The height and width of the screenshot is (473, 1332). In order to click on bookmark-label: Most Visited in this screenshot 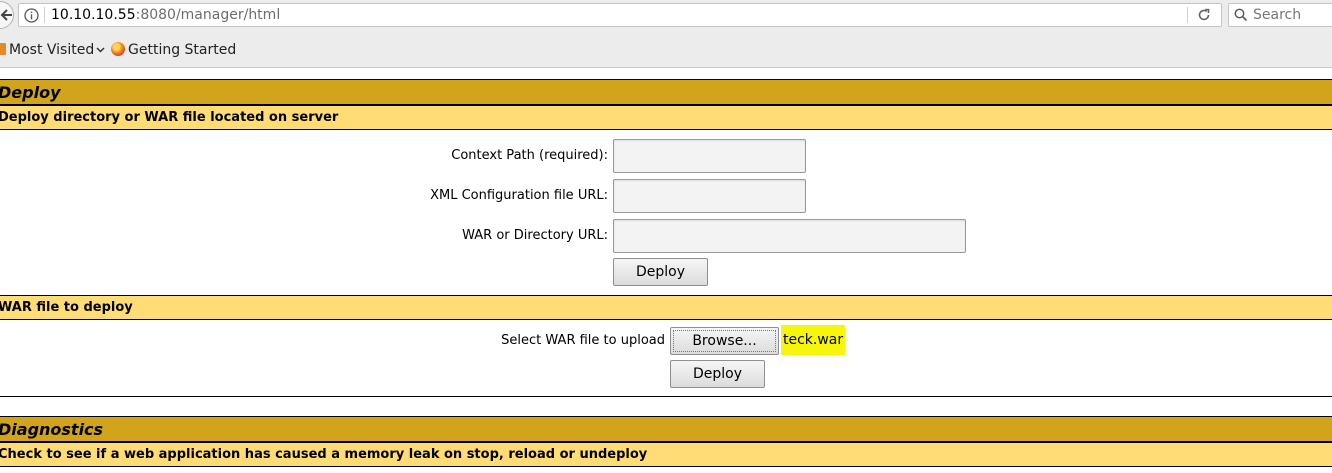, I will do `click(52, 50)`.